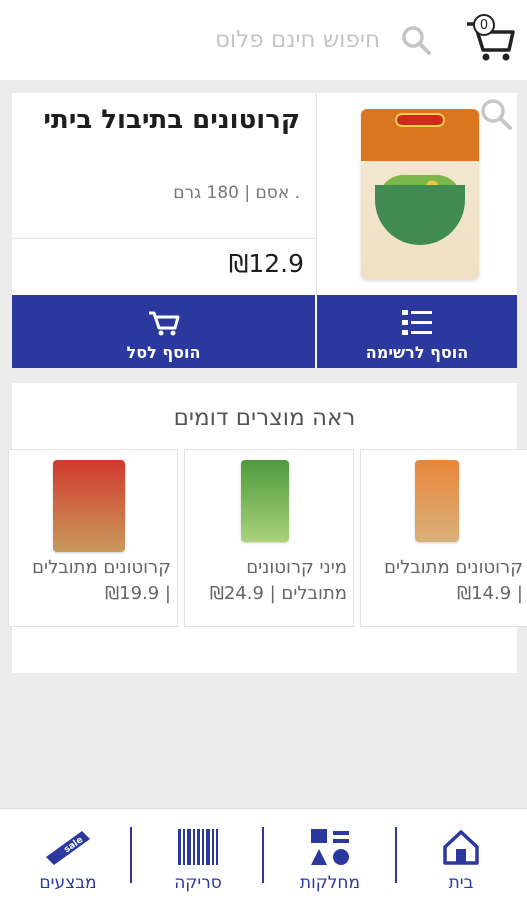  I want to click on price-row: ₪12.9, so click(164, 266).